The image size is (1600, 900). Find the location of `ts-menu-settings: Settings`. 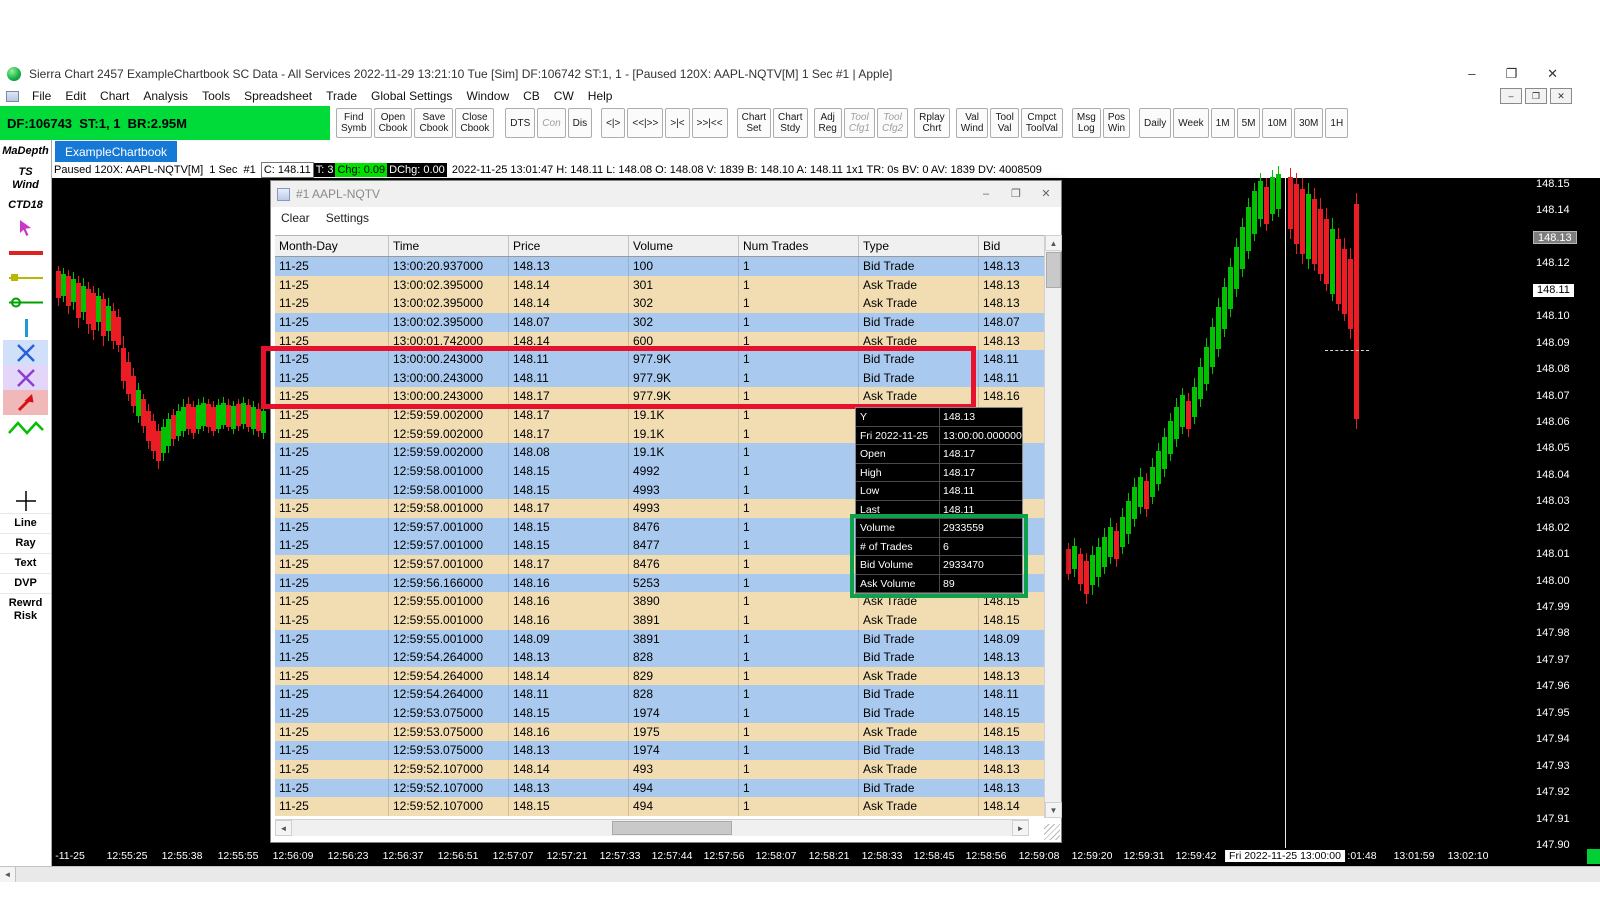

ts-menu-settings: Settings is located at coordinates (347, 218).